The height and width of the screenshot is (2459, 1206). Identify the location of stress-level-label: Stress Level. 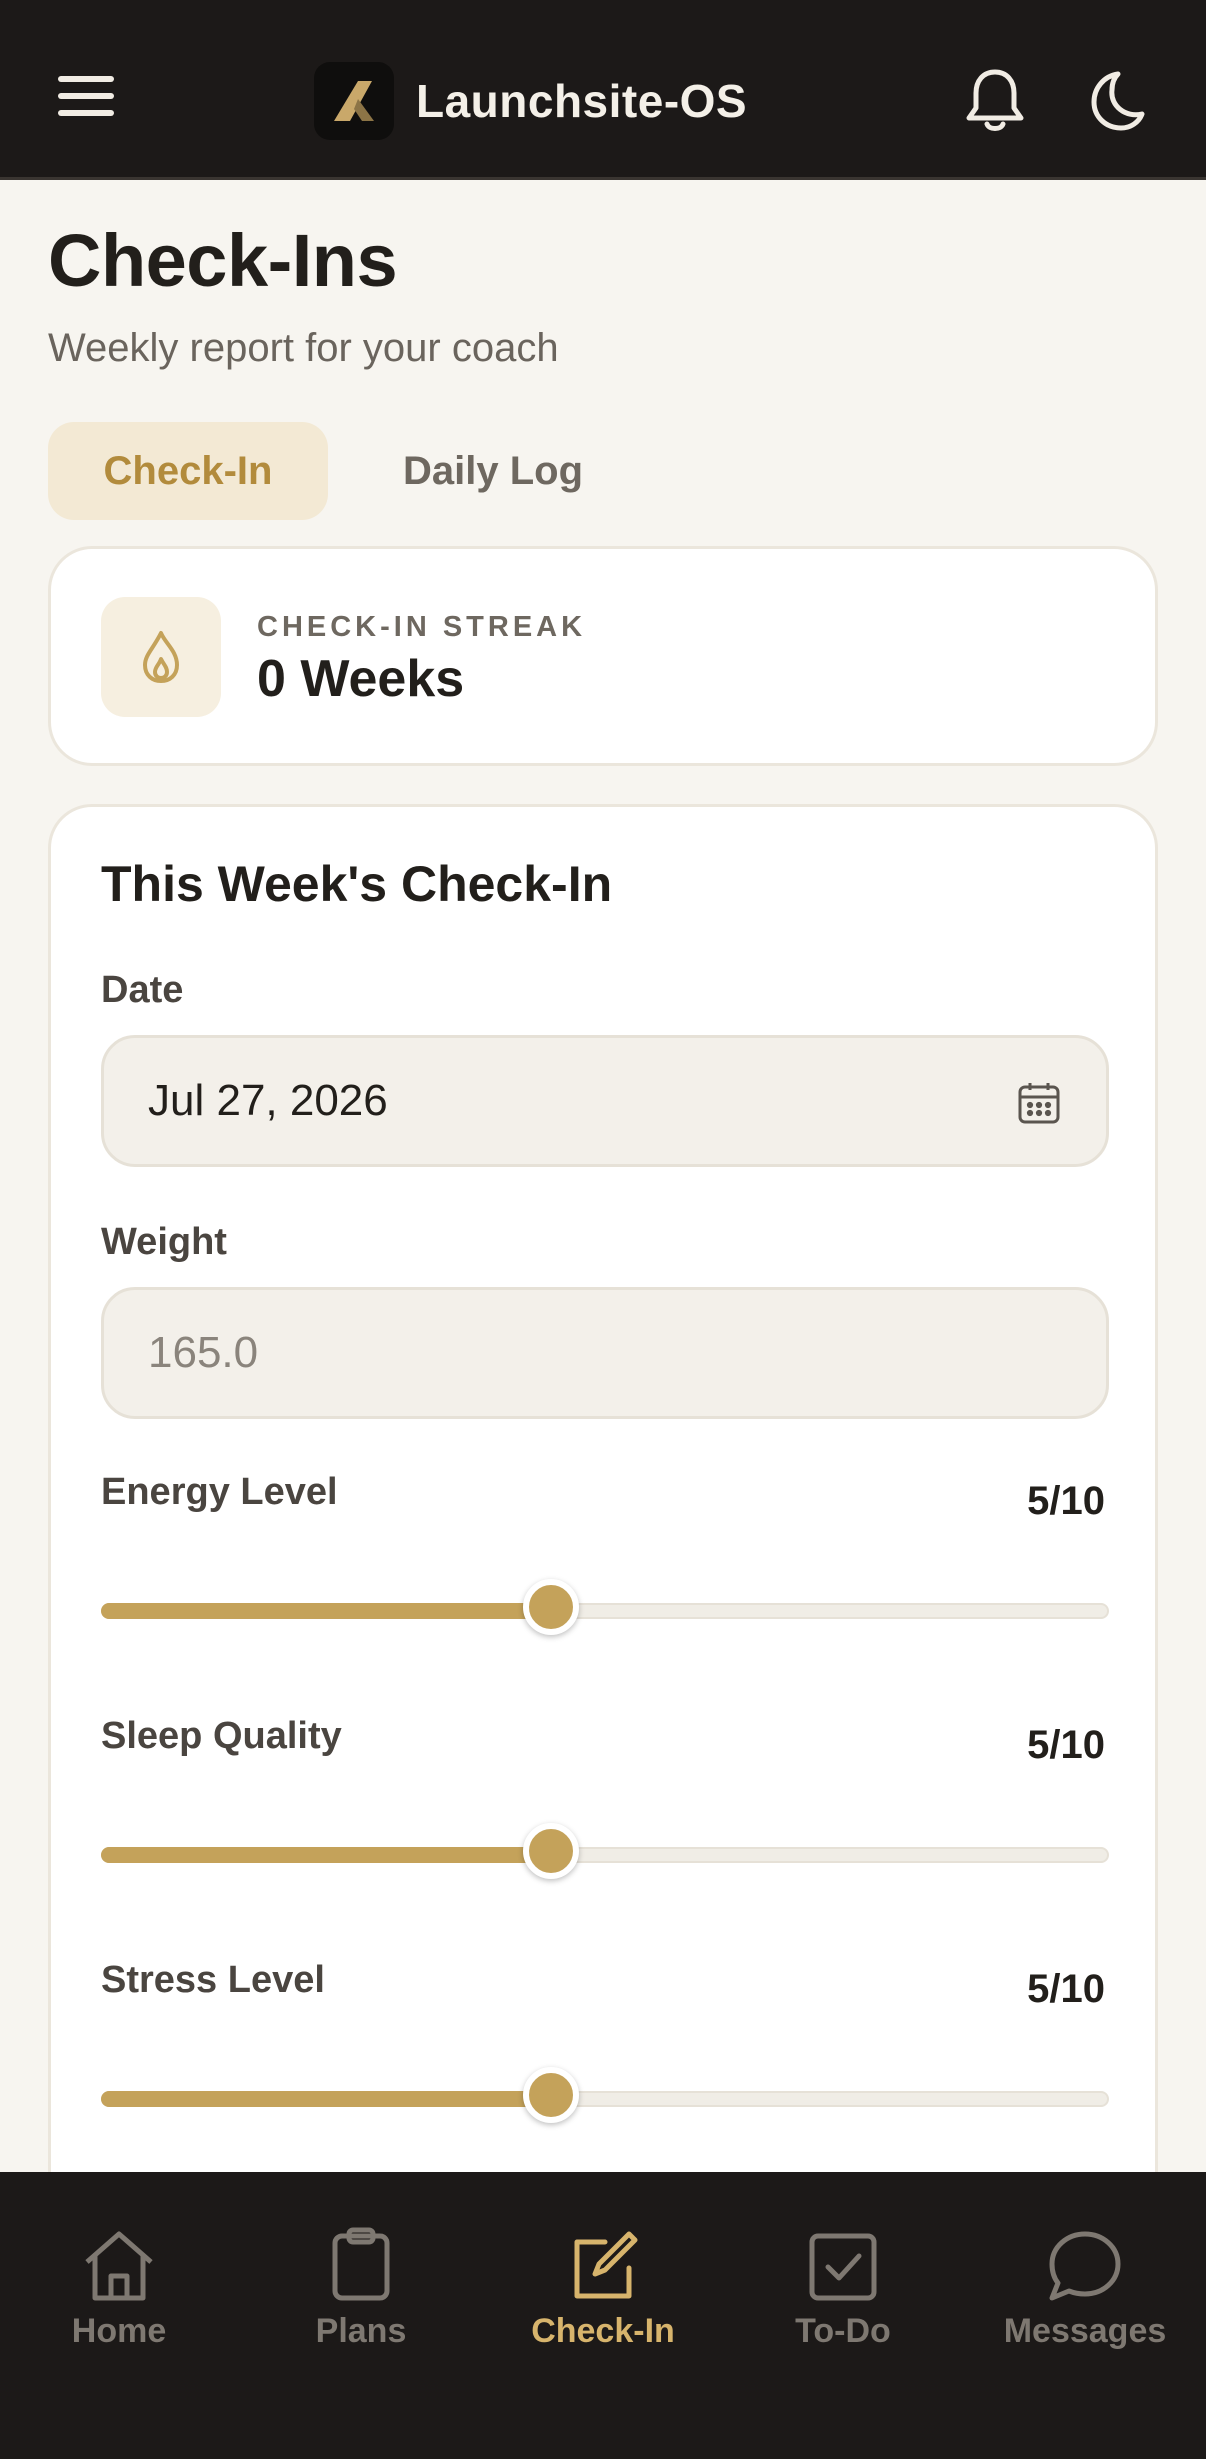
(213, 1980).